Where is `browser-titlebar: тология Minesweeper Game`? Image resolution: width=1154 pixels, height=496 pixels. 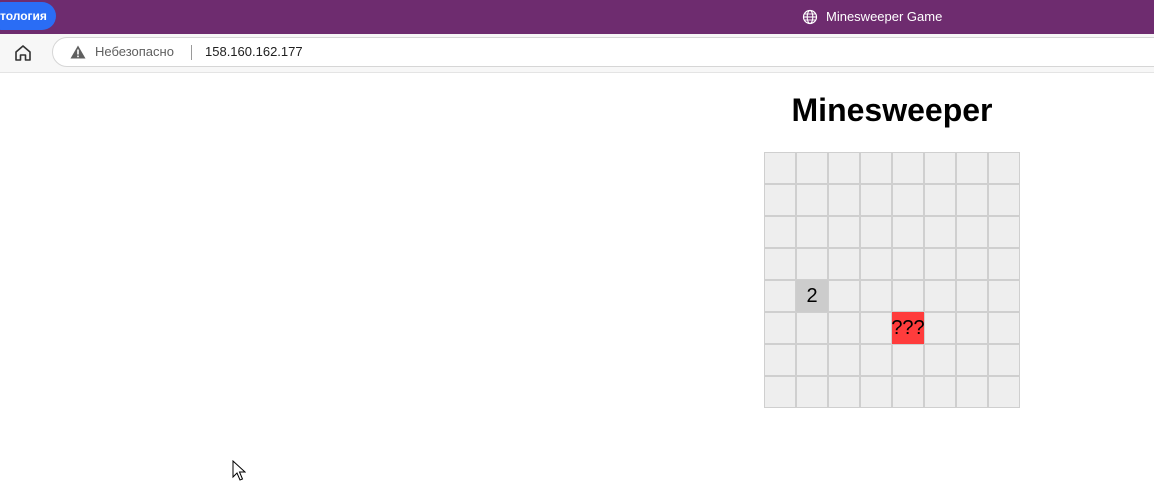 browser-titlebar: тология Minesweeper Game is located at coordinates (577, 17).